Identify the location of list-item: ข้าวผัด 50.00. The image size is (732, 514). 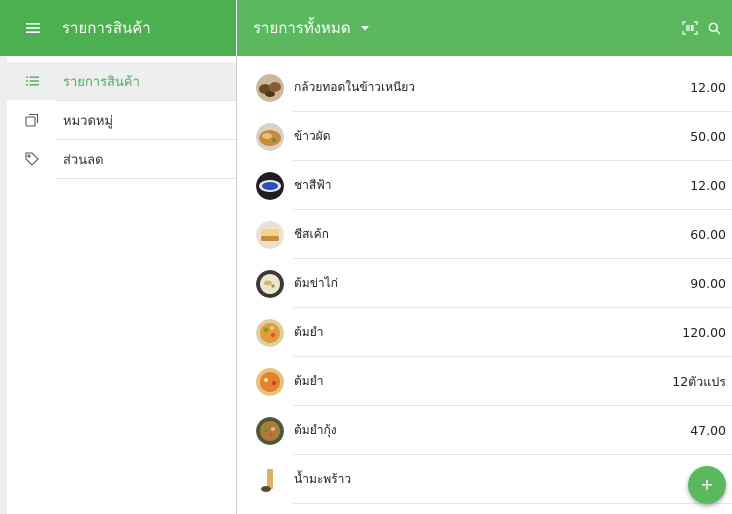
(484, 136).